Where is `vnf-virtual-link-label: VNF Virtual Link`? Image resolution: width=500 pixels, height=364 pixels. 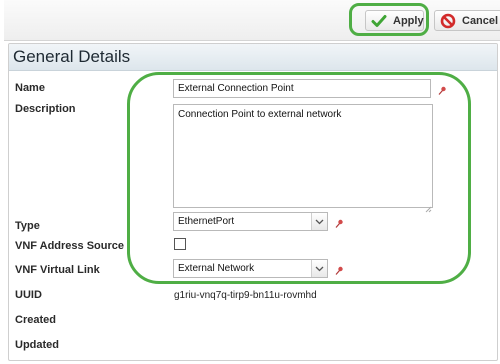 vnf-virtual-link-label: VNF Virtual Link is located at coordinates (57, 270).